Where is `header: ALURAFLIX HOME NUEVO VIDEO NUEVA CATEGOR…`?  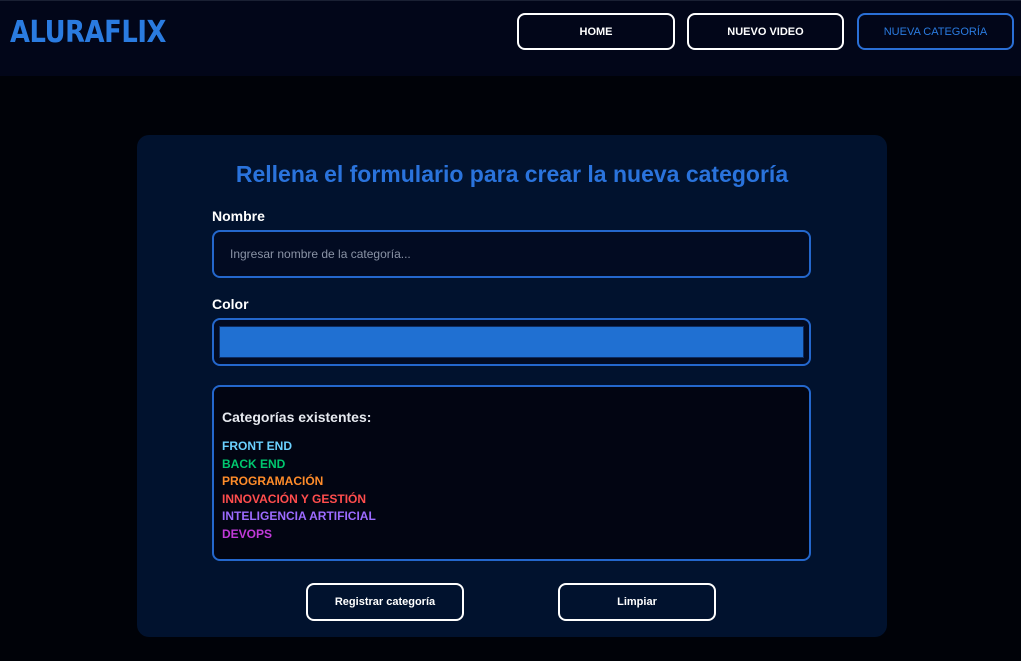
header: ALURAFLIX HOME NUEVO VIDEO NUEVA CATEGOR… is located at coordinates (510, 38).